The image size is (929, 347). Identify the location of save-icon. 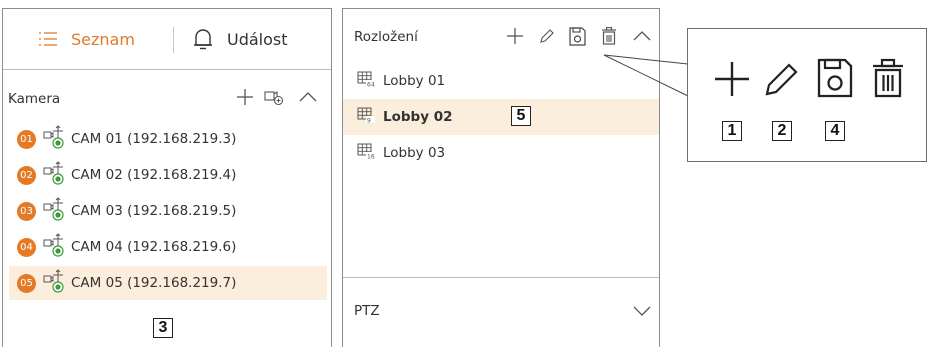
(835, 78).